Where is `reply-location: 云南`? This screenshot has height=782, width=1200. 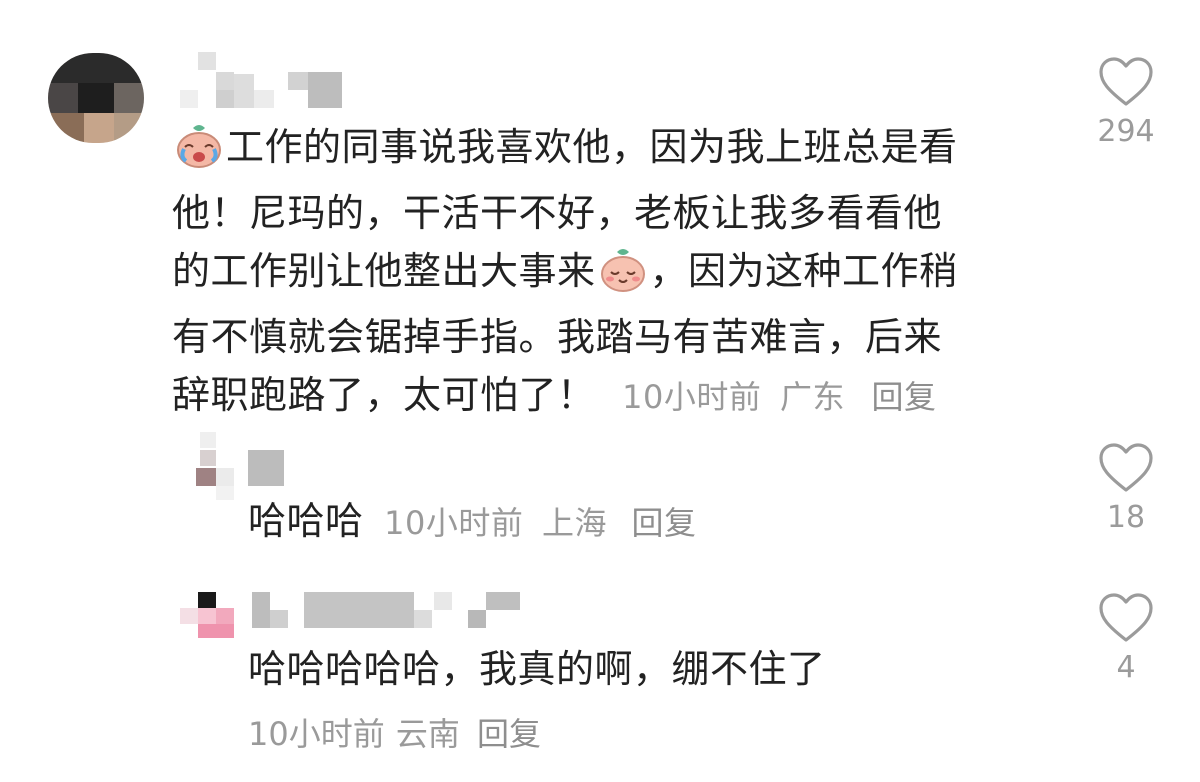 reply-location: 云南 is located at coordinates (427, 734).